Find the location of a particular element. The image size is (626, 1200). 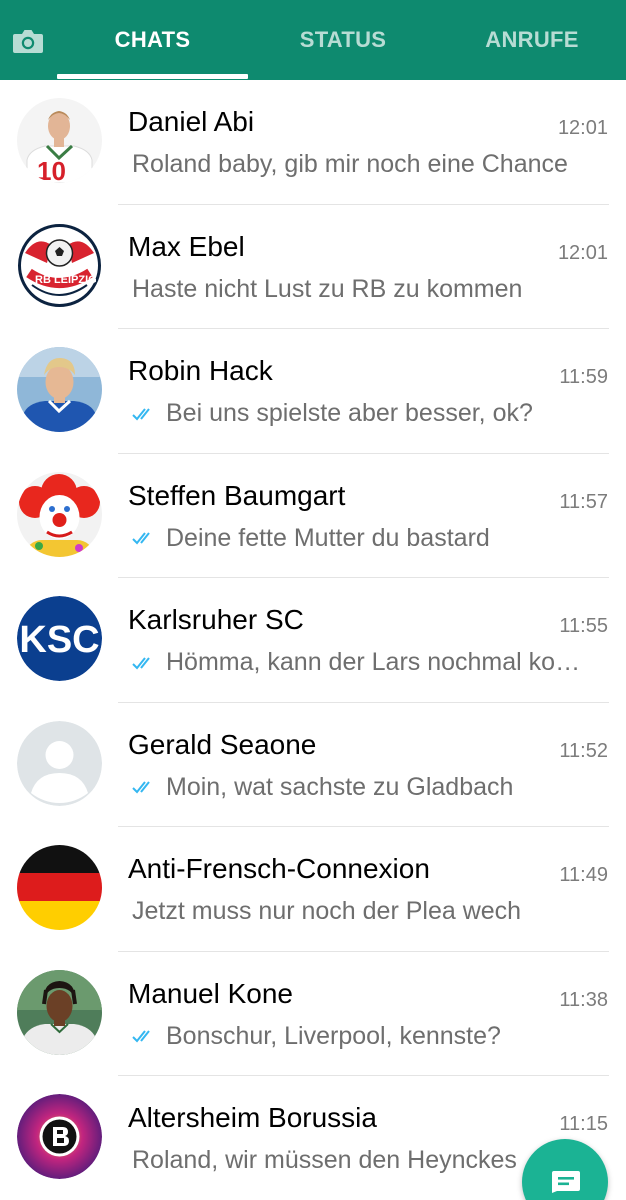

ksc-logo-text: KSC is located at coordinates (59, 640).